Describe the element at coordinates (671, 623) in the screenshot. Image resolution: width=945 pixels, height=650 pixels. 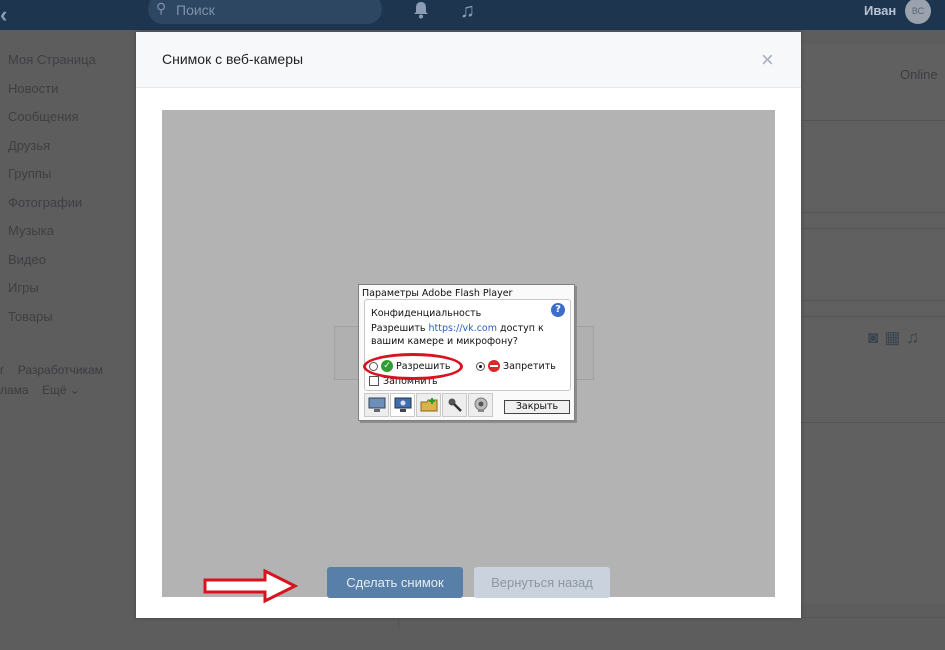
I see `background-card` at that location.